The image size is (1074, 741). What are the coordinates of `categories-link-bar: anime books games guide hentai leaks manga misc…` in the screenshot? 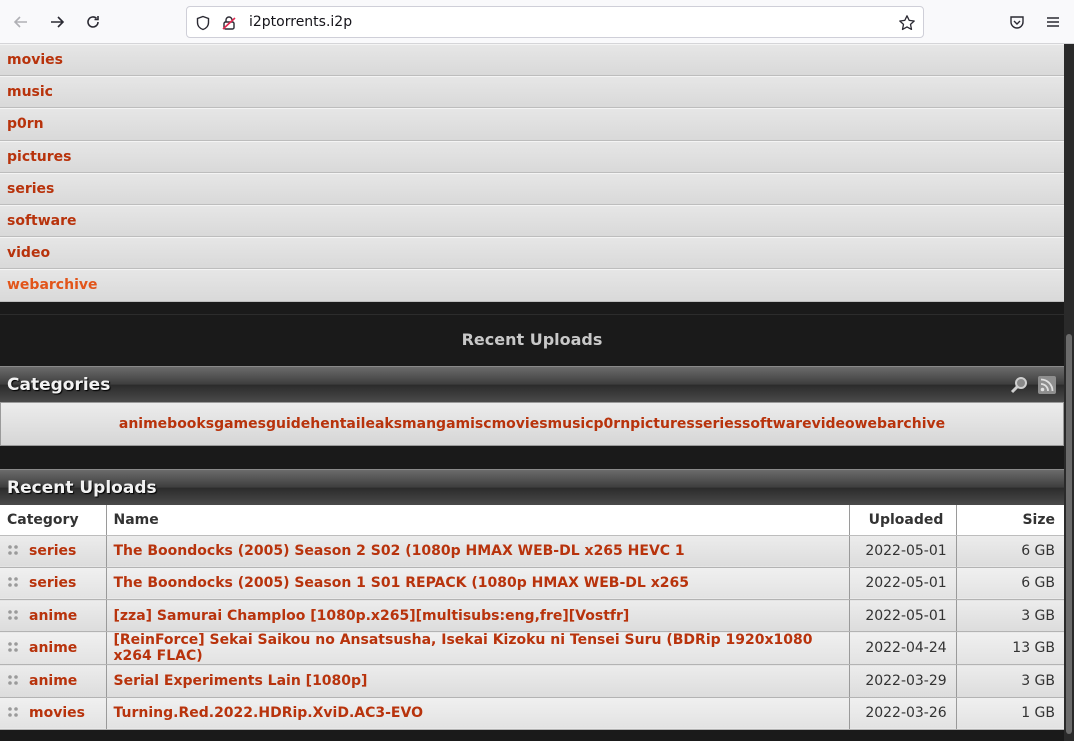 It's located at (532, 424).